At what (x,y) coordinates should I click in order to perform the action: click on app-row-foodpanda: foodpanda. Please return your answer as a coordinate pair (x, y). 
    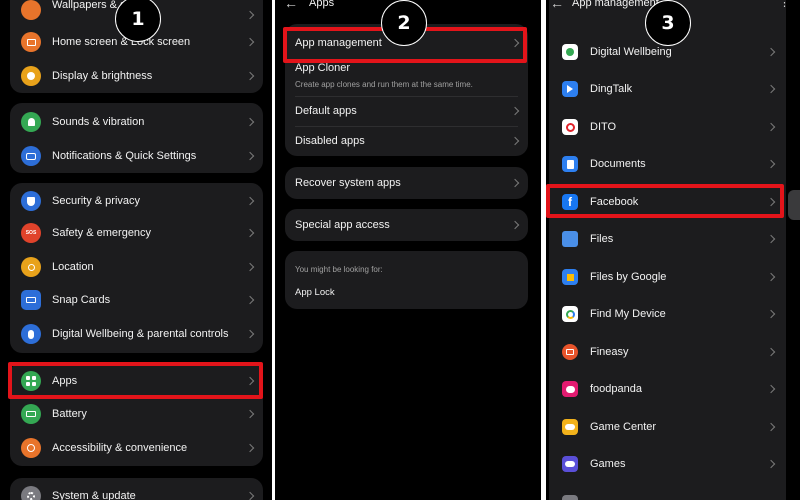
    Looking at the image, I should click on (667, 389).